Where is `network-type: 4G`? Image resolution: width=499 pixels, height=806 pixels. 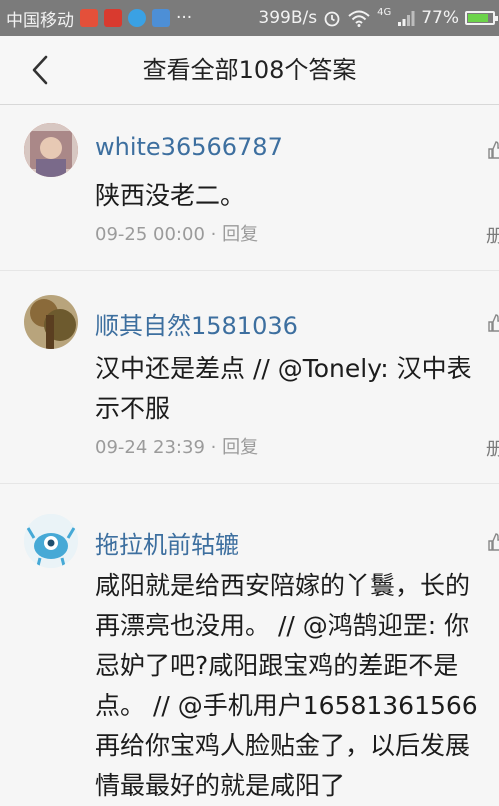 network-type: 4G is located at coordinates (384, 12).